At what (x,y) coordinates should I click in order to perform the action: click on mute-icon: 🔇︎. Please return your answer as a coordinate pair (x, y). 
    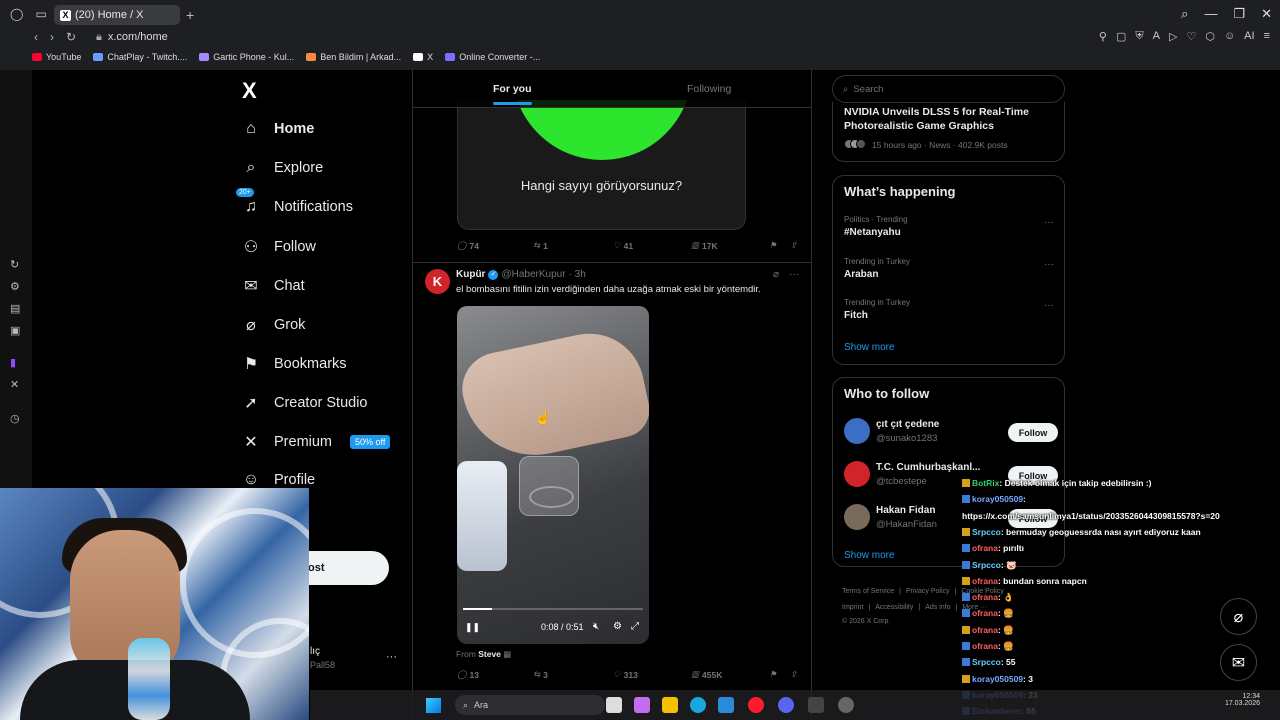
    Looking at the image, I should click on (596, 626).